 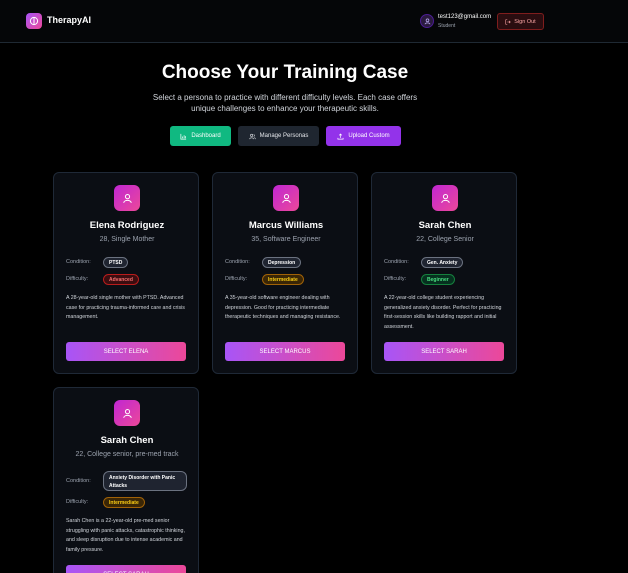 I want to click on upload-custom-label: Upload Custom, so click(x=369, y=136).